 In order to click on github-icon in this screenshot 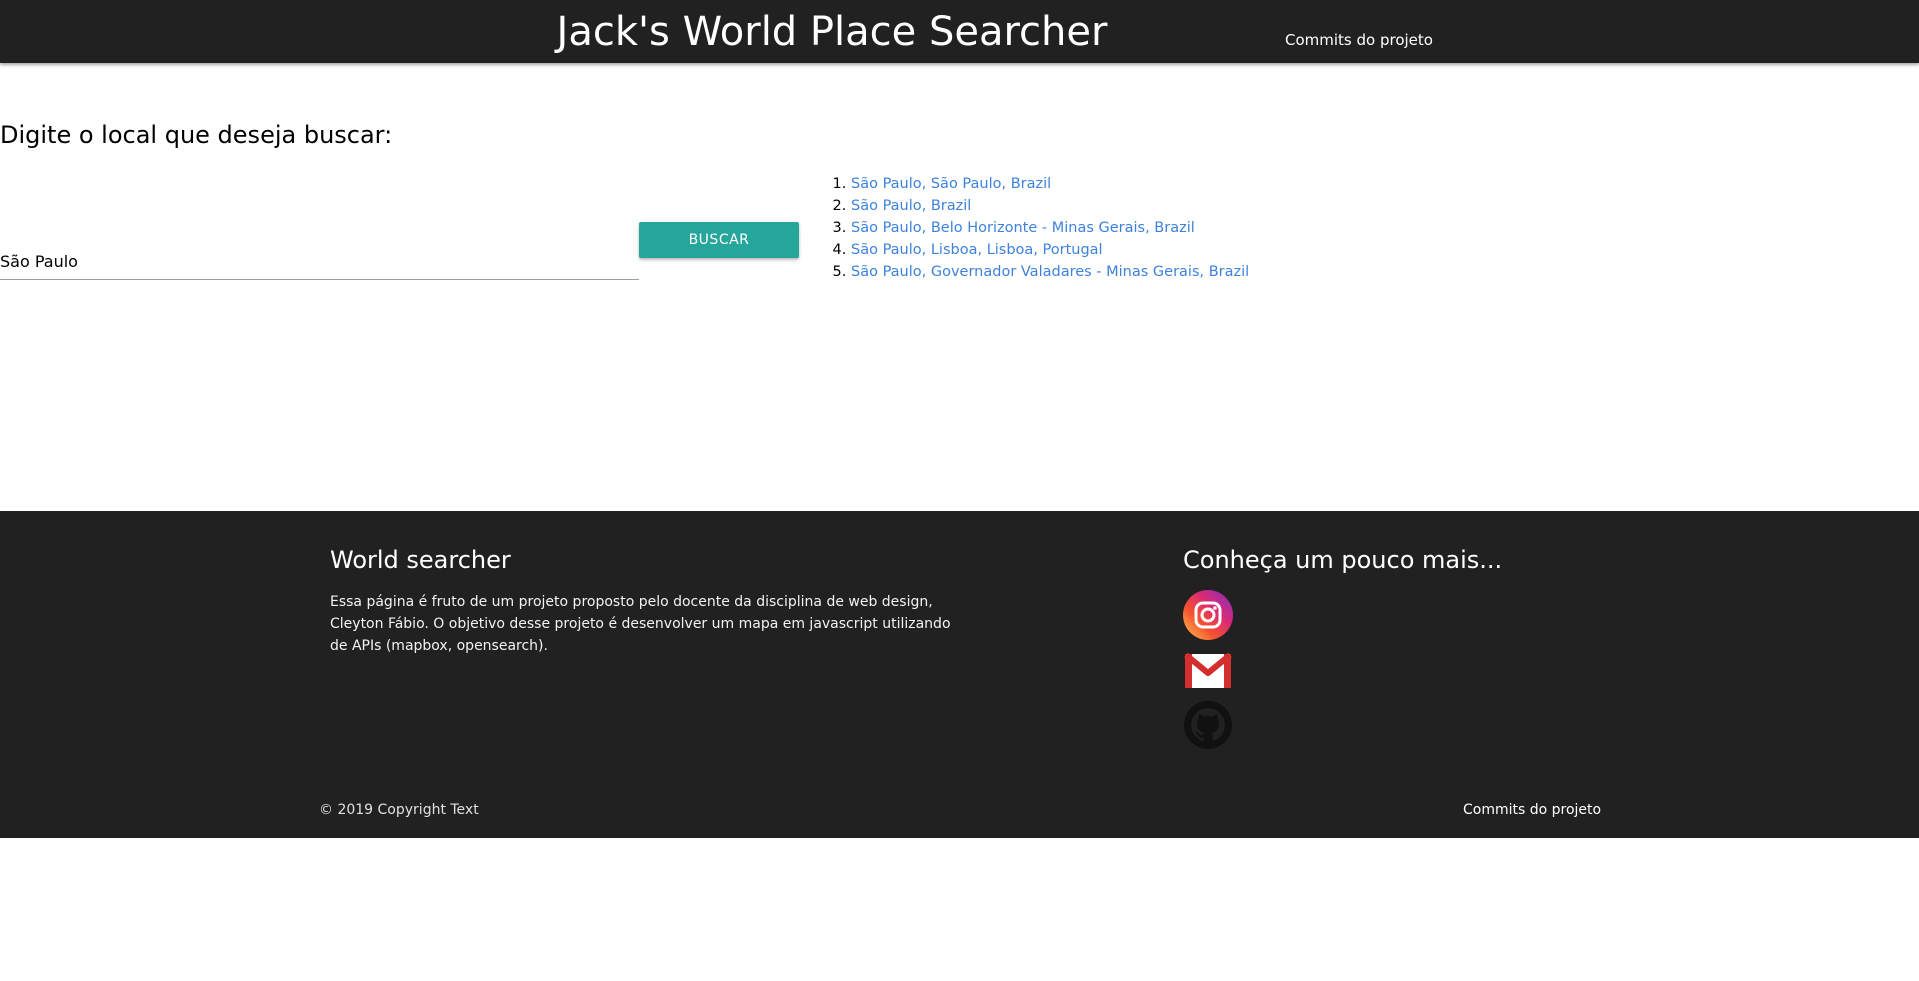, I will do `click(1208, 725)`.